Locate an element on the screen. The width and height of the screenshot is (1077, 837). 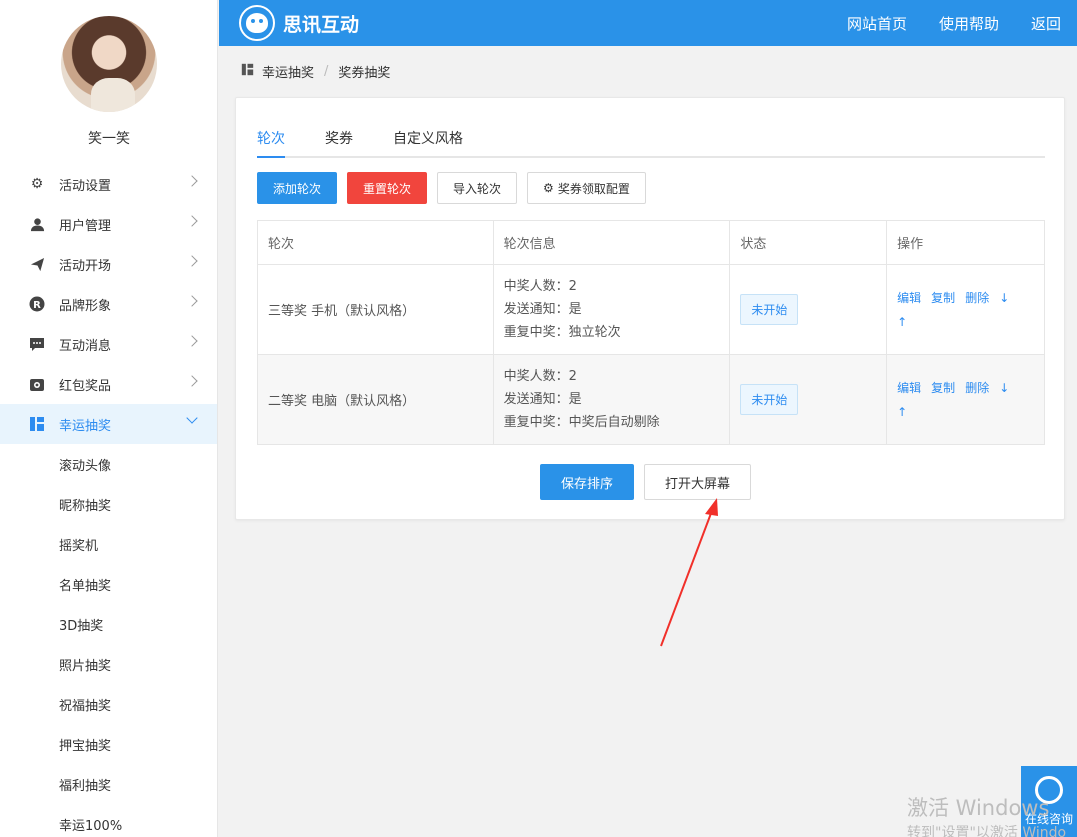
round-info: 中奖人数：2 发送通知：是 重复中奖：独立轮次 is located at coordinates (611, 309).